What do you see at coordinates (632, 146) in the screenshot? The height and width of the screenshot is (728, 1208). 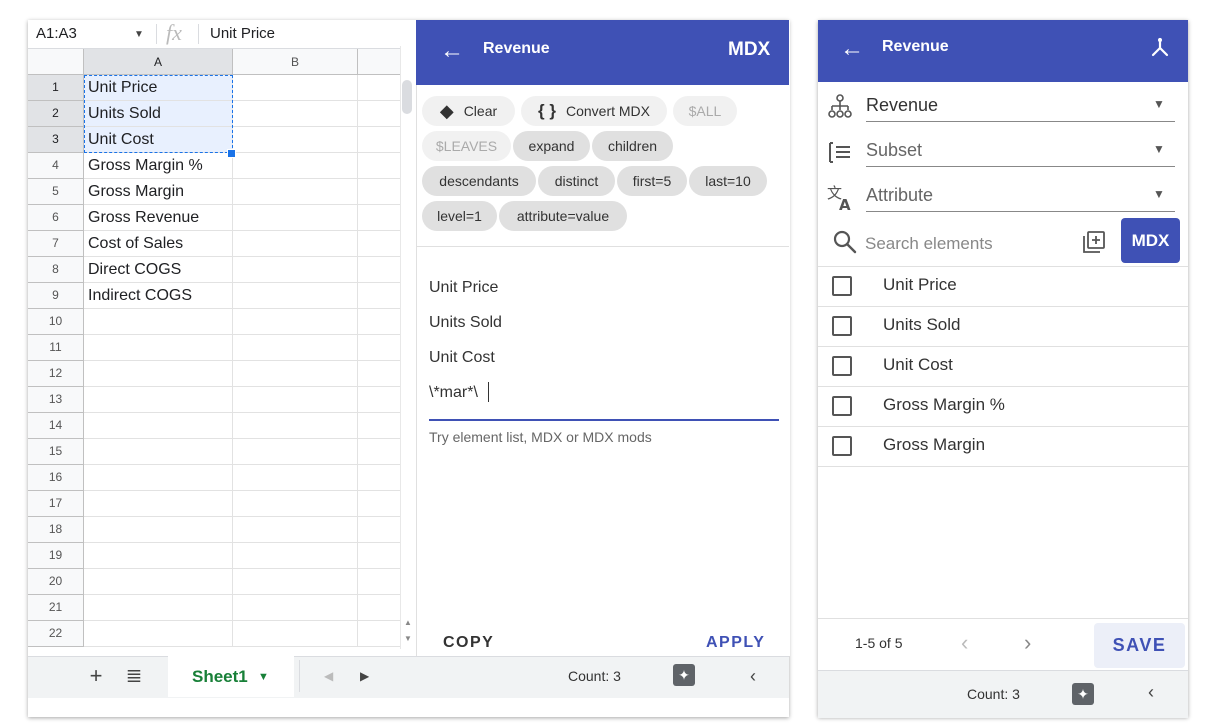 I see `mdx-chip: children` at bounding box center [632, 146].